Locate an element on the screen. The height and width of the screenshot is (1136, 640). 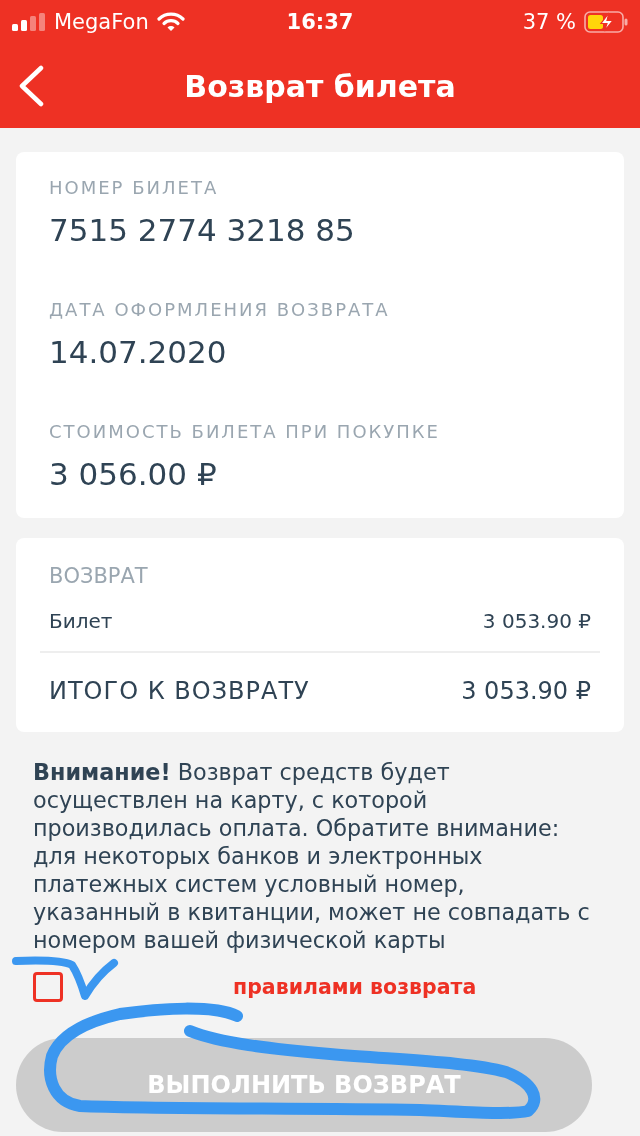
status-time: 16:37 is located at coordinates (320, 22).